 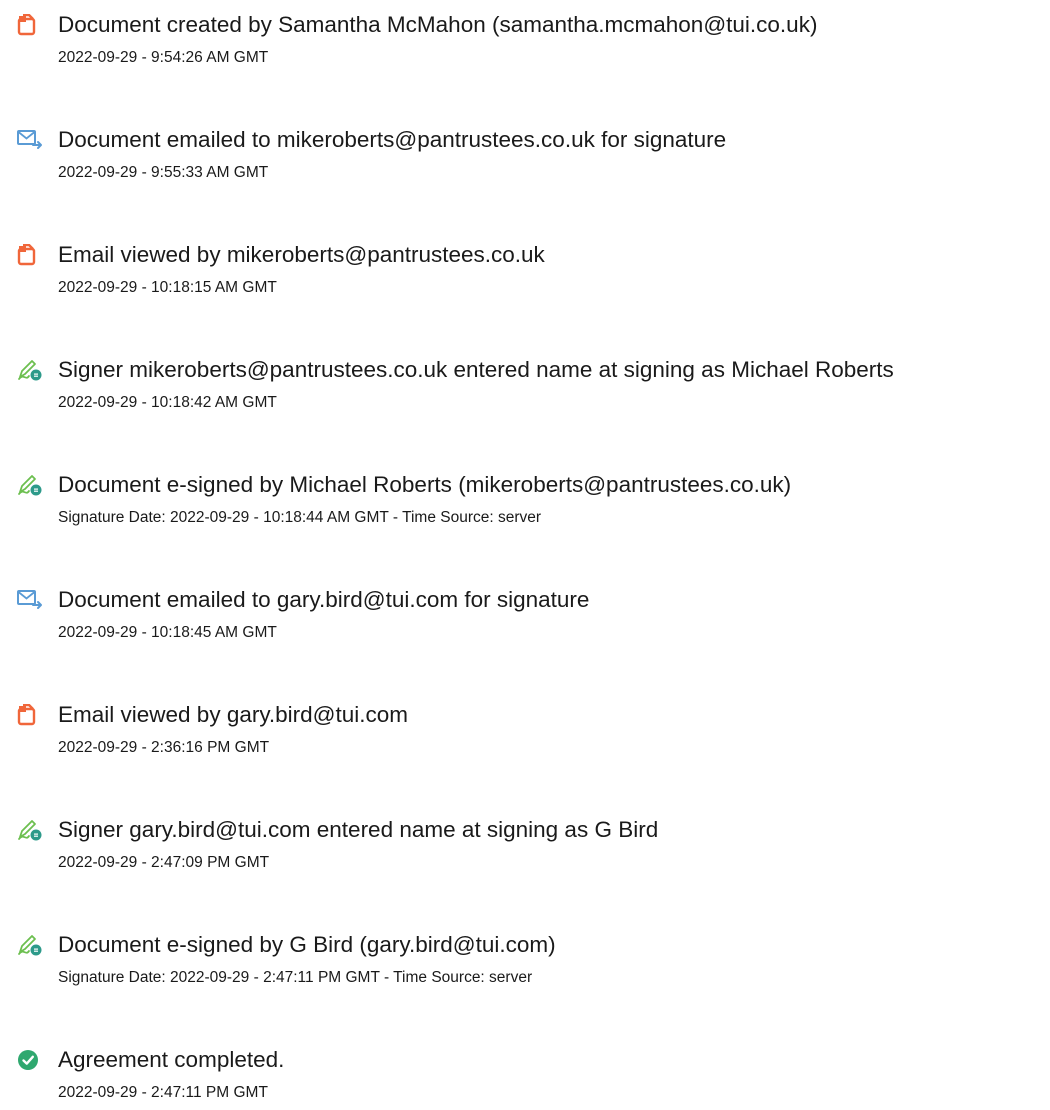 What do you see at coordinates (164, 862) in the screenshot?
I see `event-timestamp: 2022-09-29 - 2:47:09 PM GMT` at bounding box center [164, 862].